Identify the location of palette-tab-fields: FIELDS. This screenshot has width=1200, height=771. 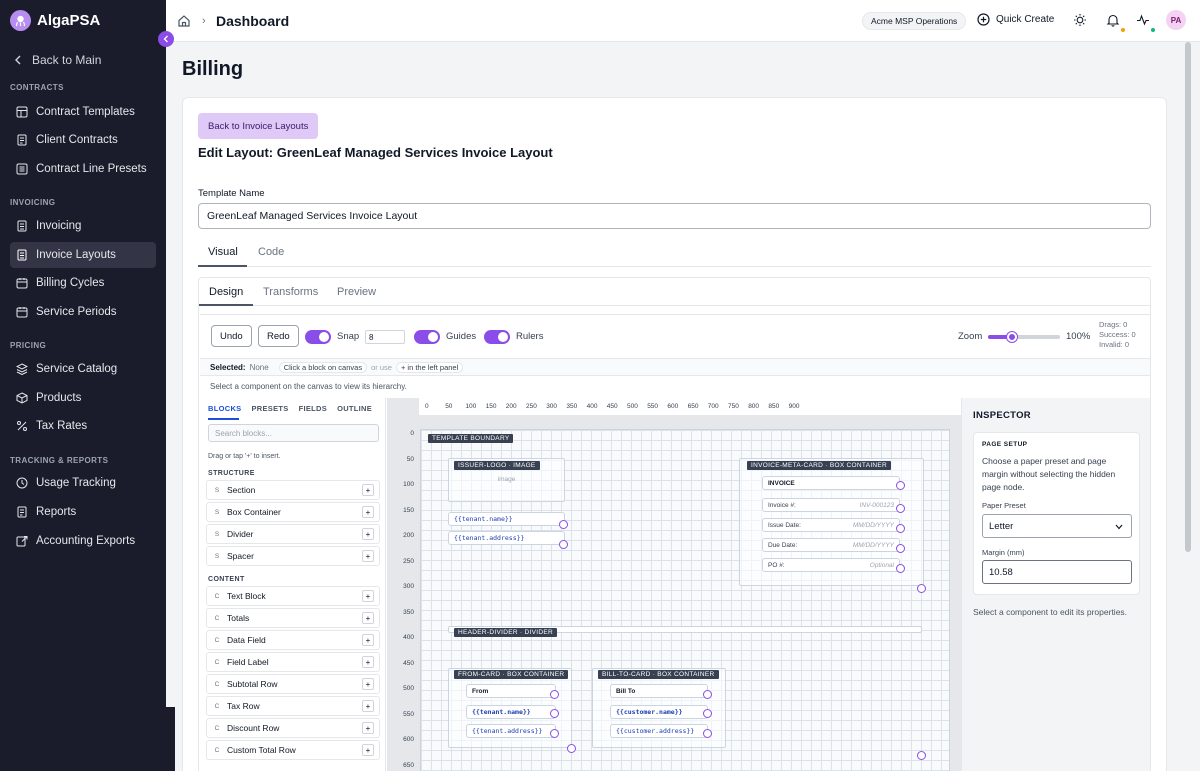
(313, 408).